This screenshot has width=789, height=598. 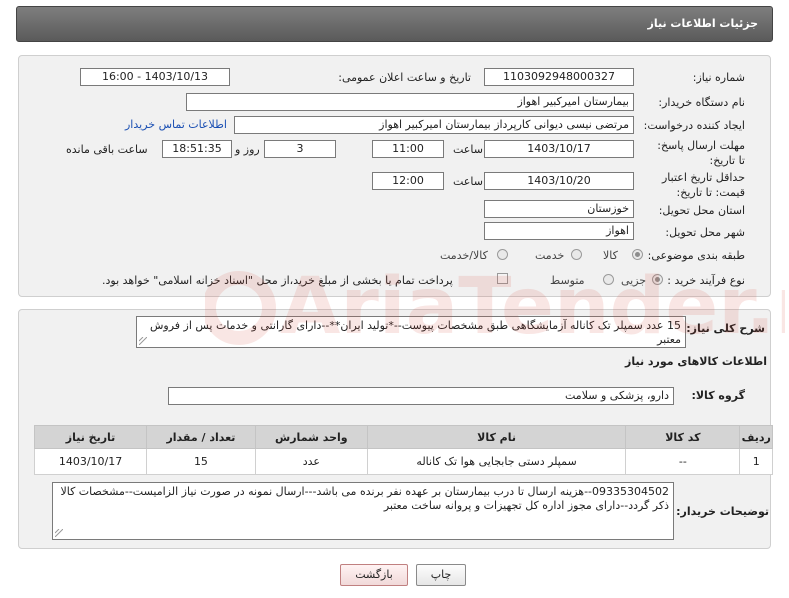 What do you see at coordinates (441, 575) in the screenshot?
I see `print-button: چاپ` at bounding box center [441, 575].